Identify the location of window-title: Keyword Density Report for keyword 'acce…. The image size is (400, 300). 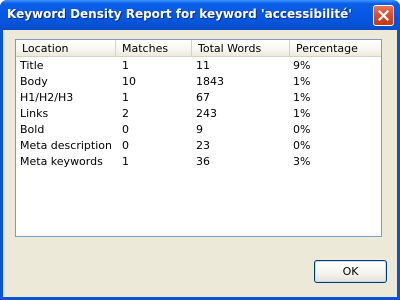
(179, 14).